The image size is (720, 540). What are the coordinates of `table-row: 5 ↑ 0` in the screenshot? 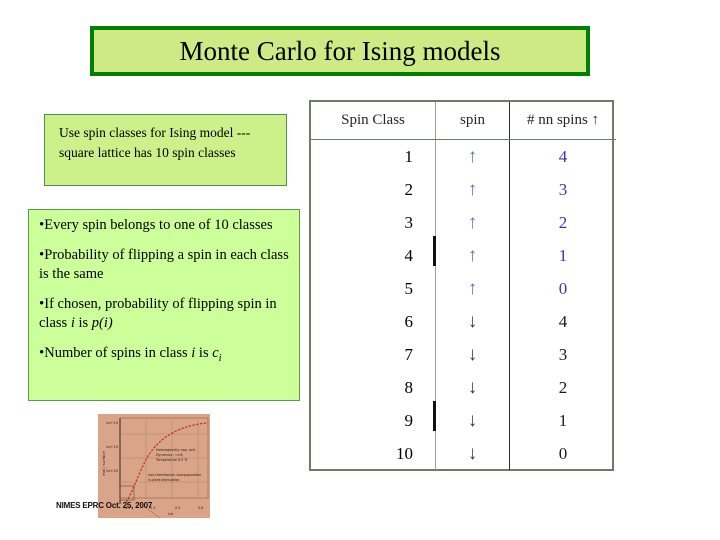 It's located at (463, 288).